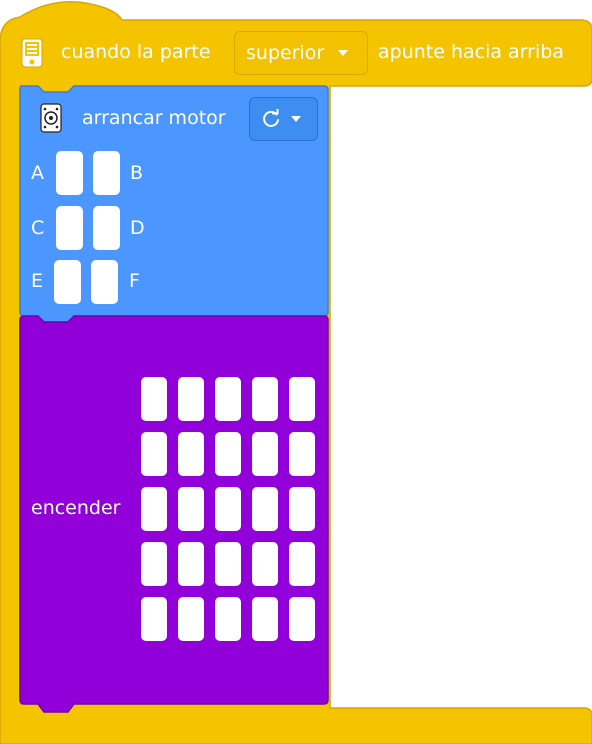  I want to click on port-toggle-b, so click(106, 173).